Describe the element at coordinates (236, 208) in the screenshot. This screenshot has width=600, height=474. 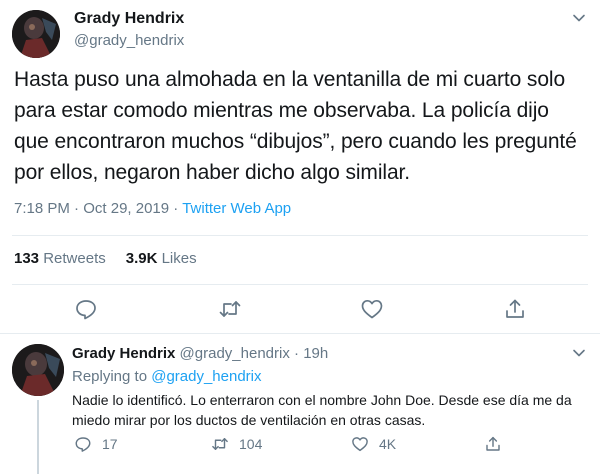
I see `source-app-link: Twitter Web App` at that location.